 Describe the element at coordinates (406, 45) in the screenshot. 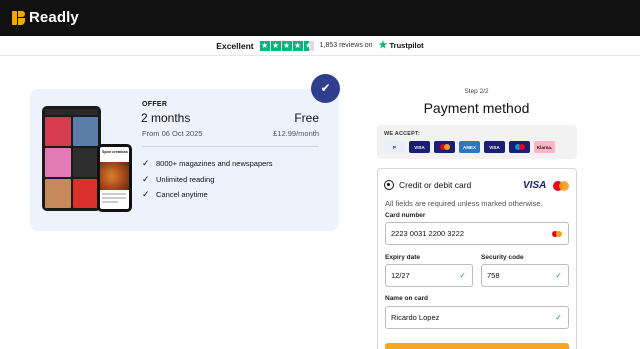

I see `trustpilot-name: Trustpilot` at that location.